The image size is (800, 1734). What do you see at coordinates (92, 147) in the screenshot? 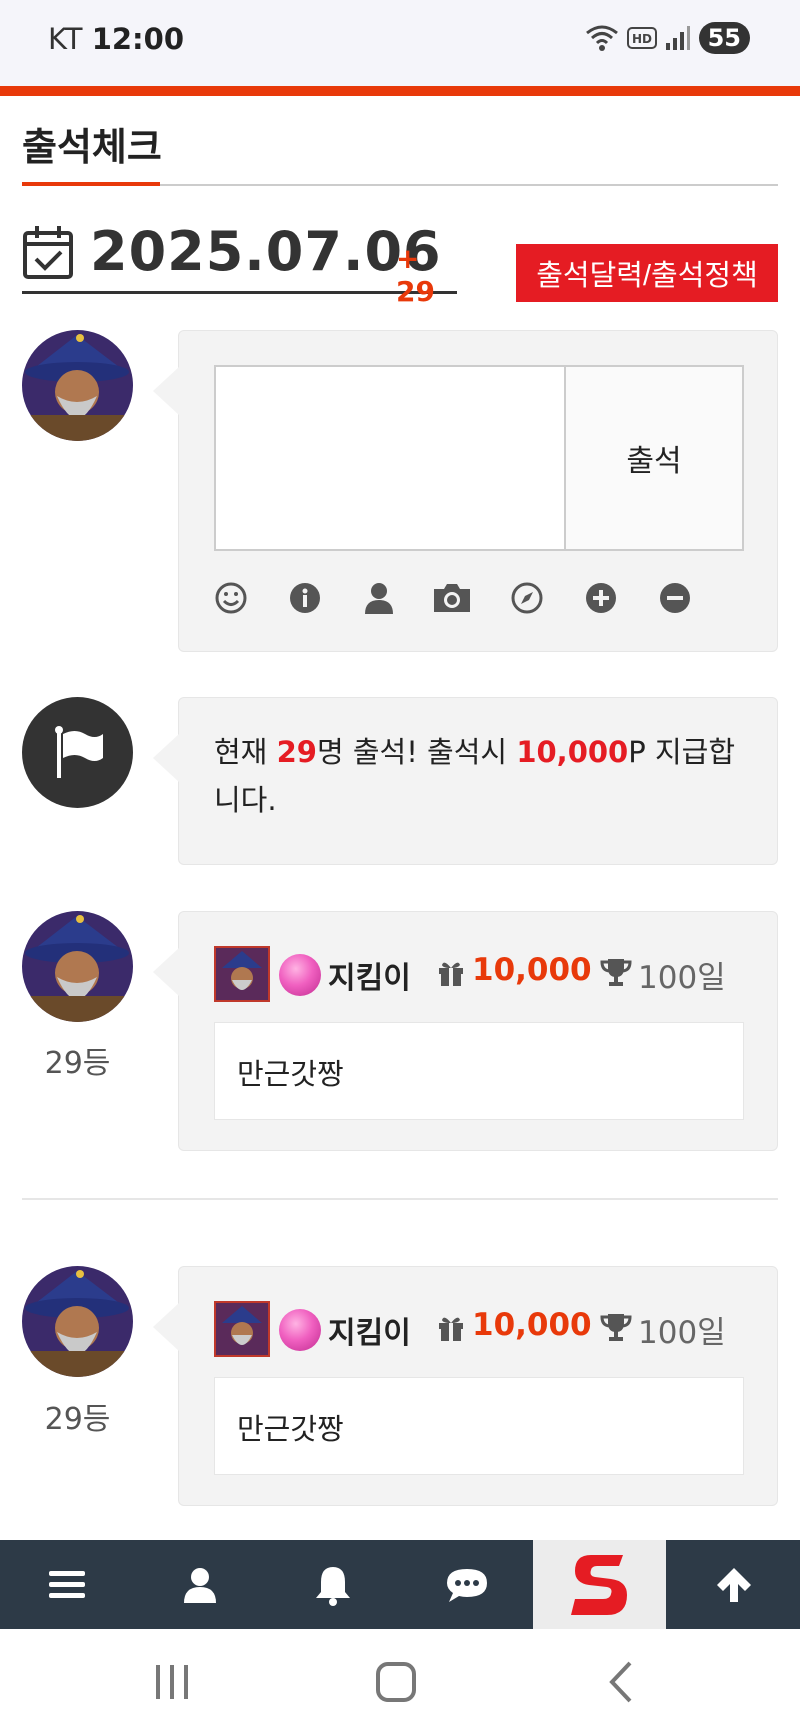
I see `page-title: 출석체크` at bounding box center [92, 147].